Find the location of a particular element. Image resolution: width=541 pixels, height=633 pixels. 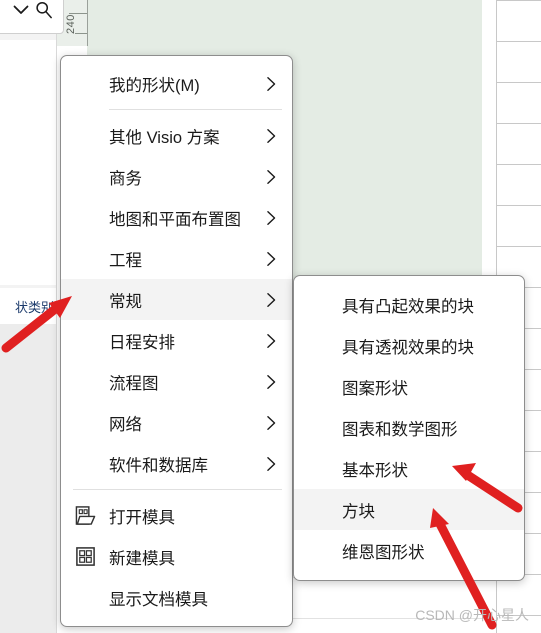

submenu-item-1: 具有透视效果的块 is located at coordinates (409, 345).